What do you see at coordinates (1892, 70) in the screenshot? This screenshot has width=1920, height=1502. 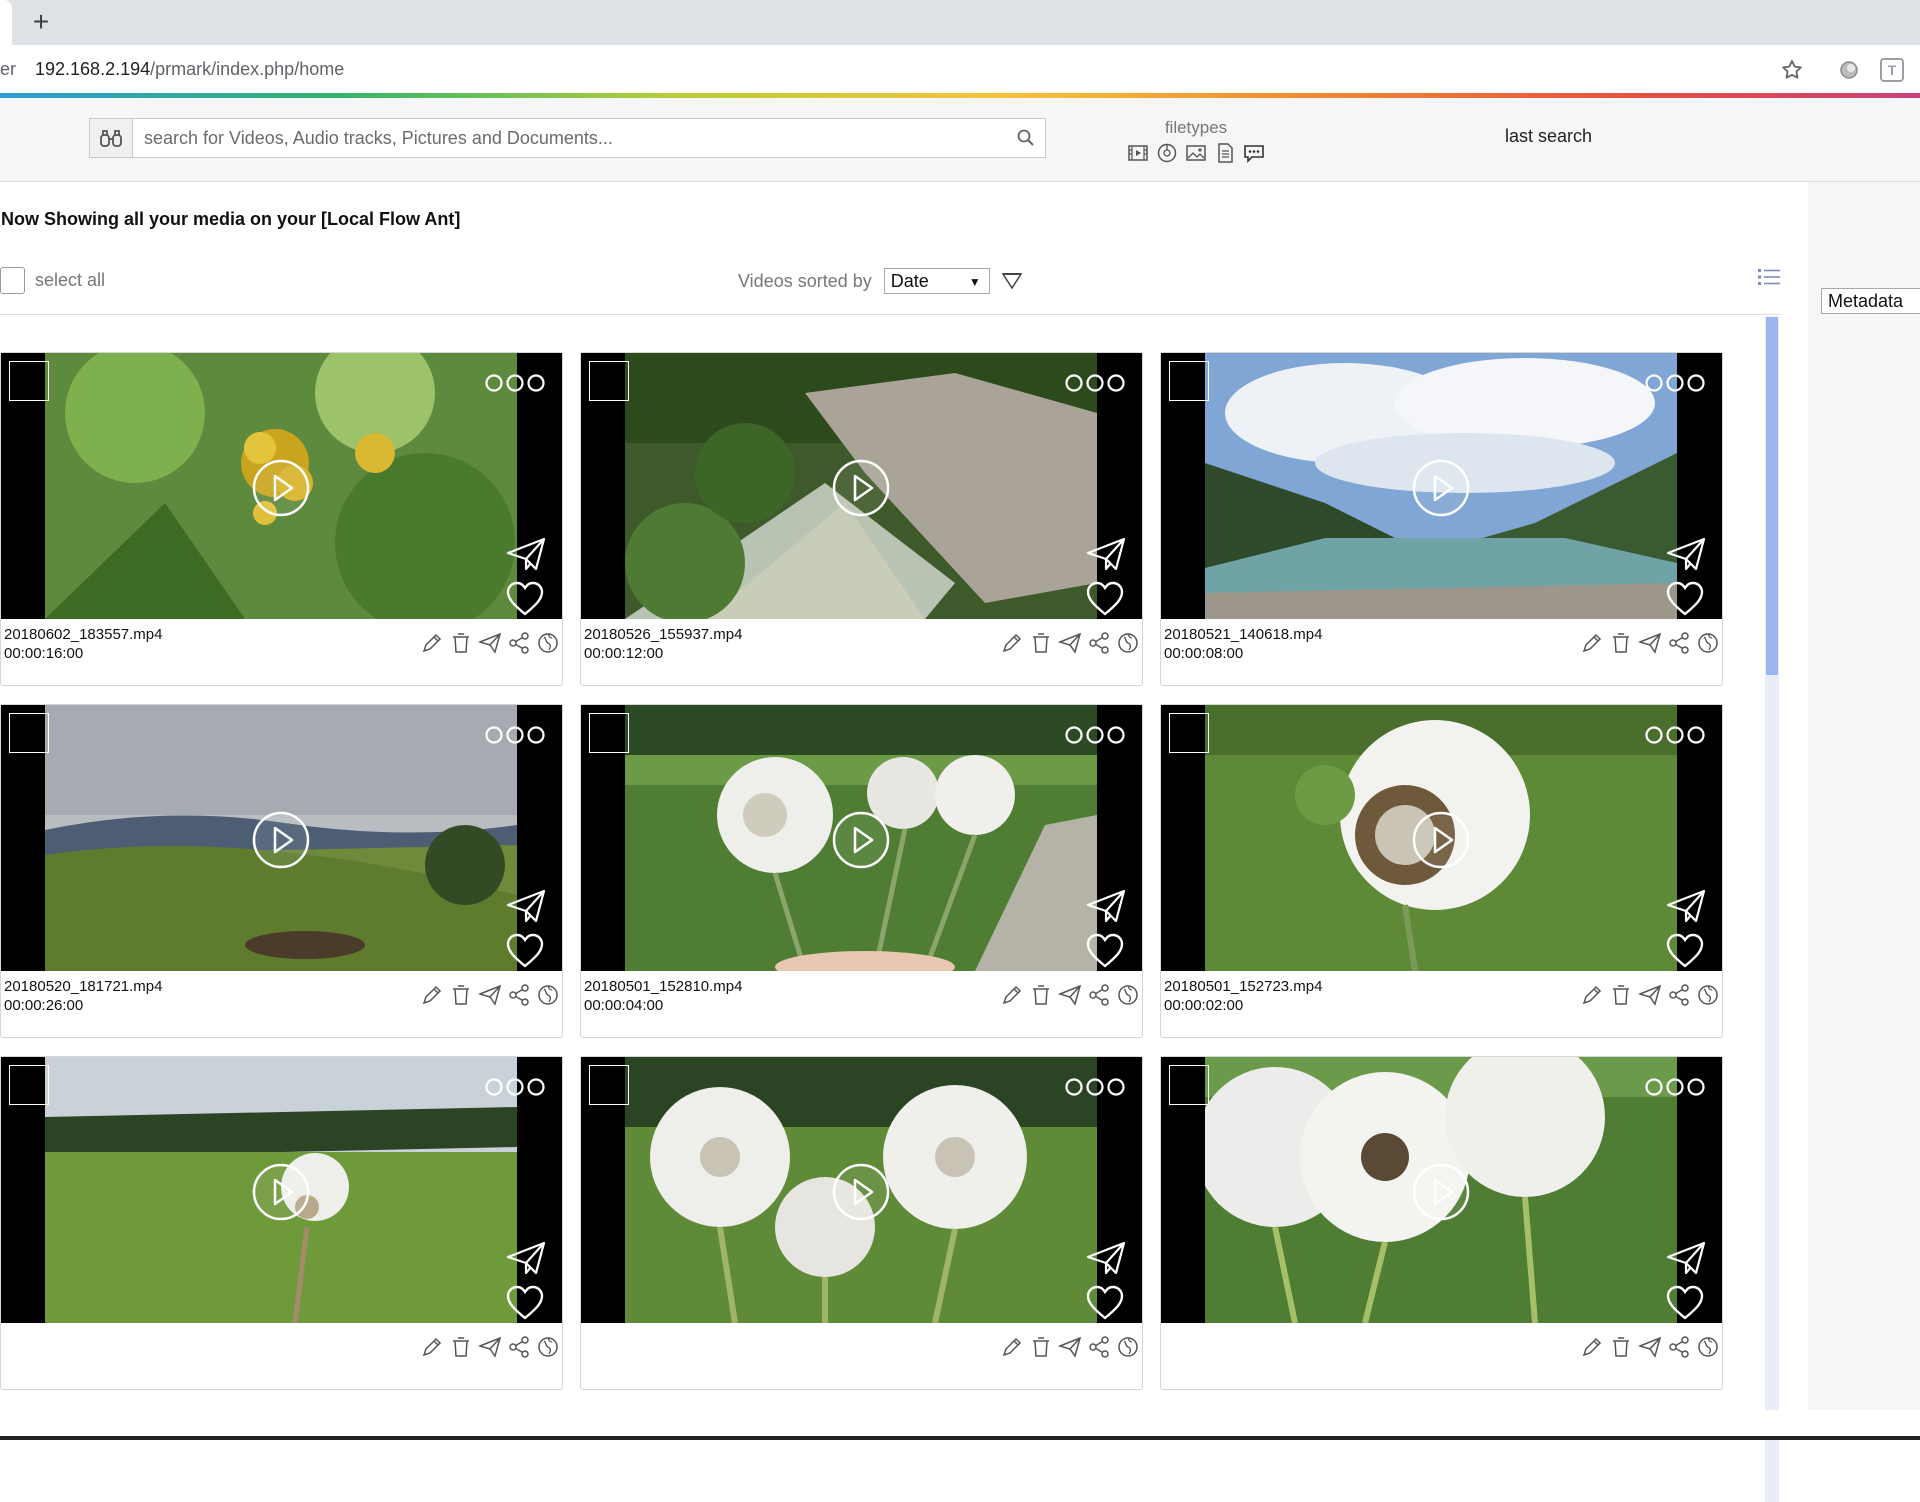 I see `extension-t-icon: T` at bounding box center [1892, 70].